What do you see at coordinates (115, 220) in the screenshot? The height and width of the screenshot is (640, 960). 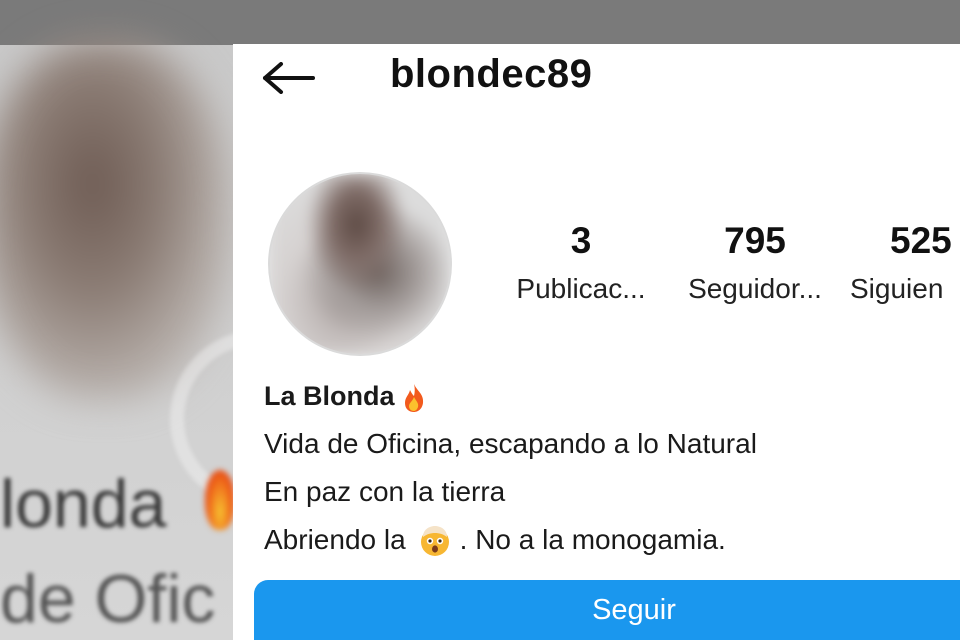 I see `blurred-avatar` at bounding box center [115, 220].